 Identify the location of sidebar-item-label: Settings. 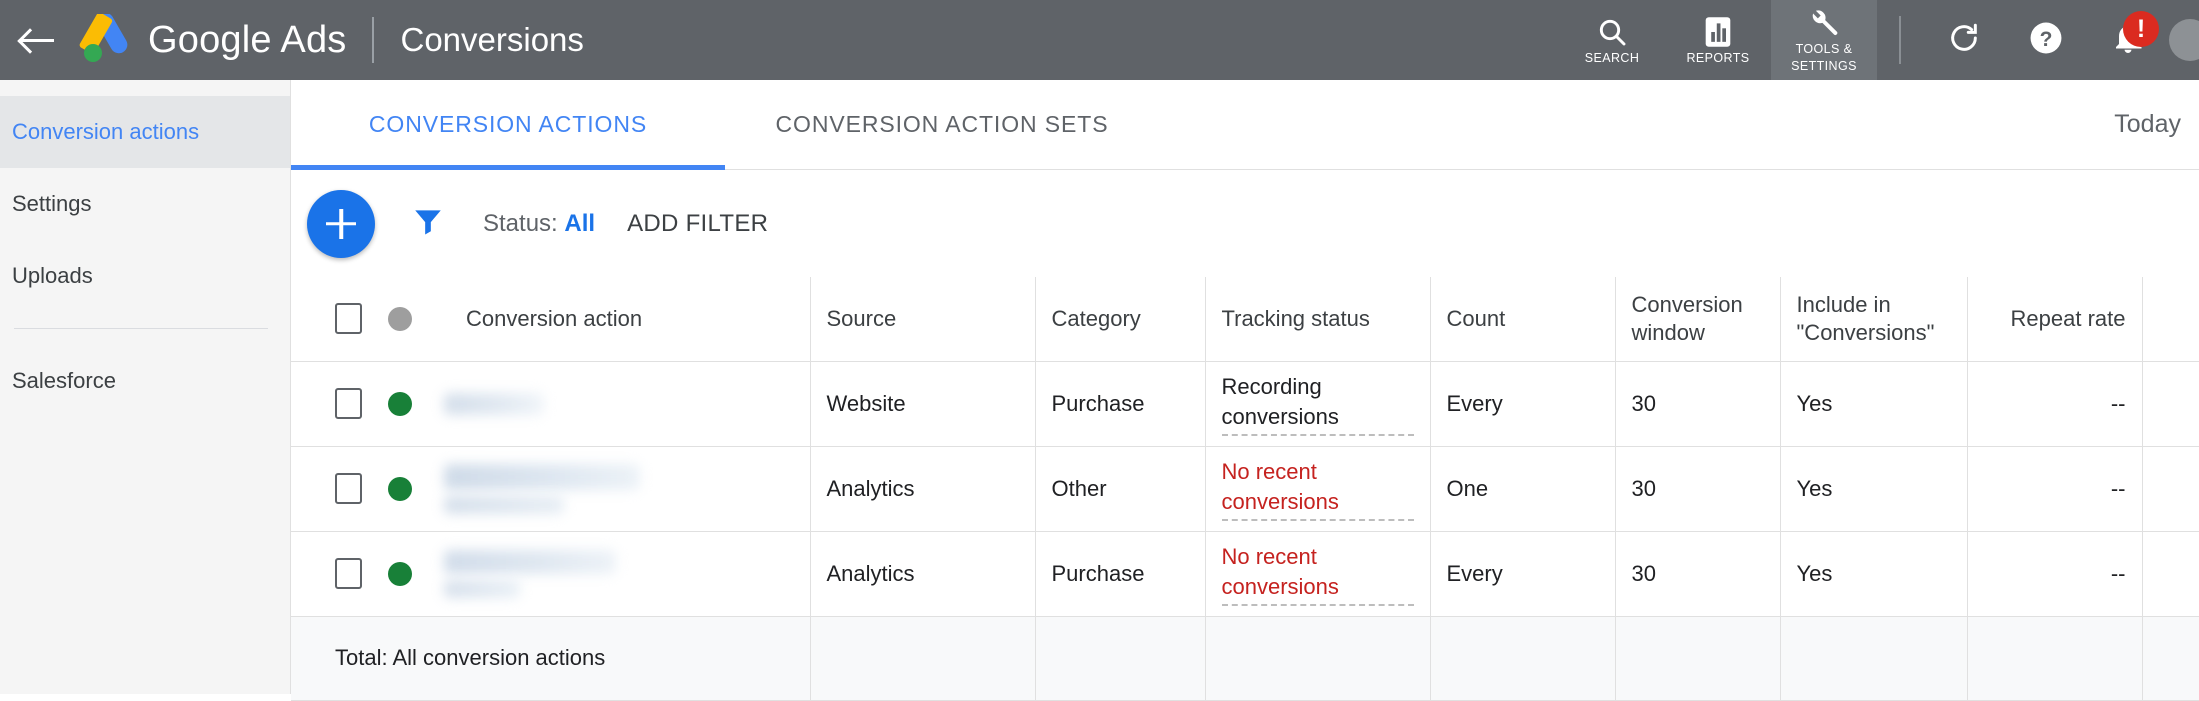
(52, 203).